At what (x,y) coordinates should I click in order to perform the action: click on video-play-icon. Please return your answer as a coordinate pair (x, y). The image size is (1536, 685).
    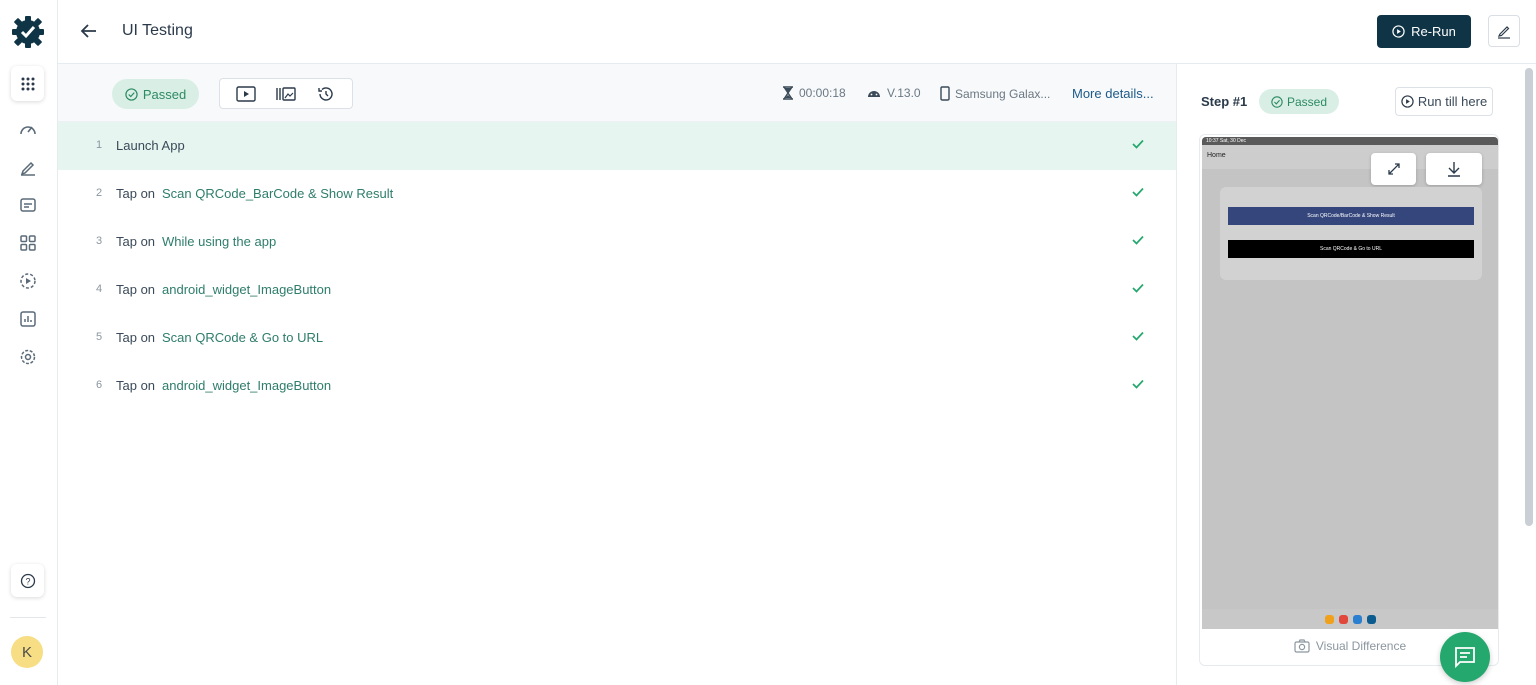
    Looking at the image, I should click on (246, 94).